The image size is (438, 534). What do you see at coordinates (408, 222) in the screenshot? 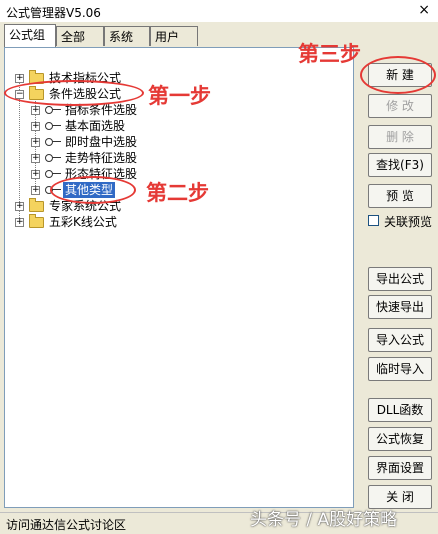
I see `linked-preview-label: 关联预览` at bounding box center [408, 222].